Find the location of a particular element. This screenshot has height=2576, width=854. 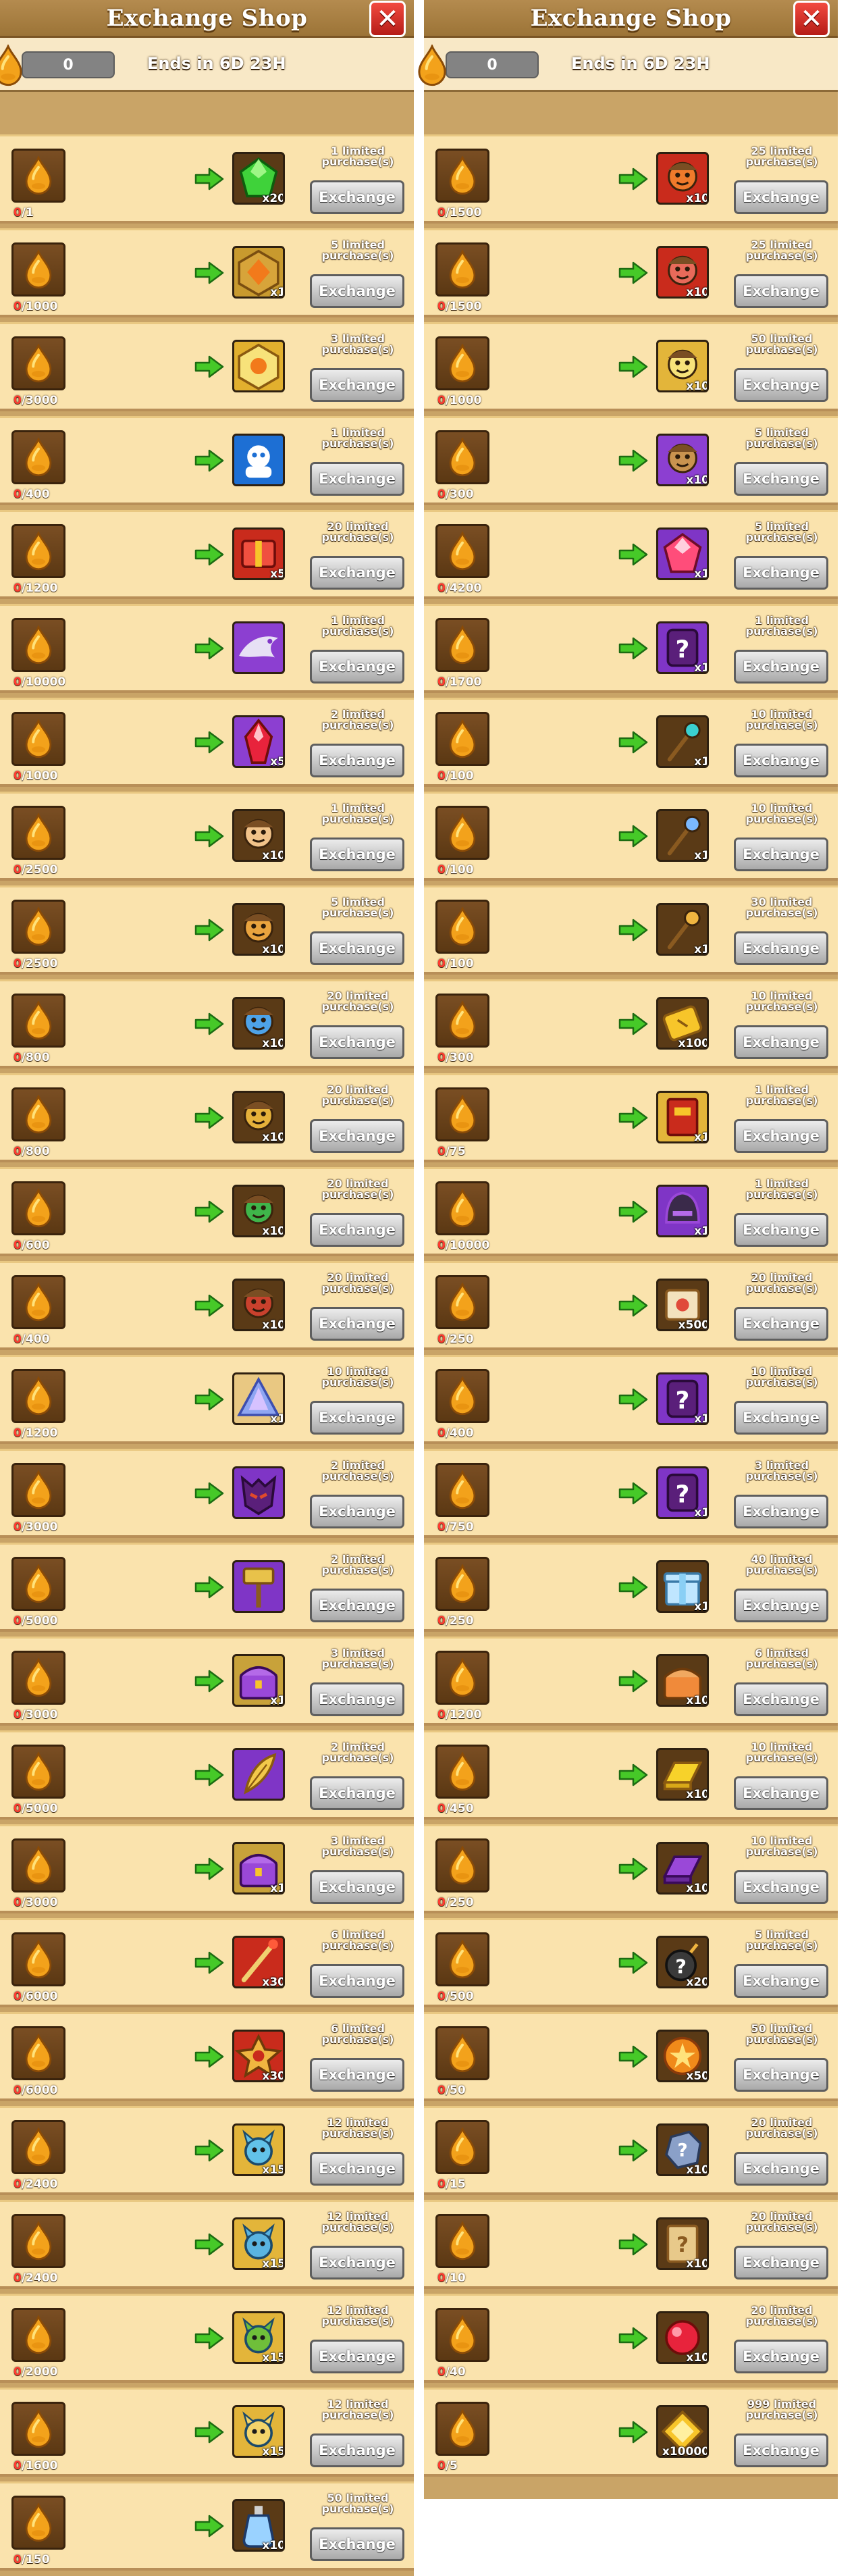

reward-item: ? x1 is located at coordinates (682, 647).